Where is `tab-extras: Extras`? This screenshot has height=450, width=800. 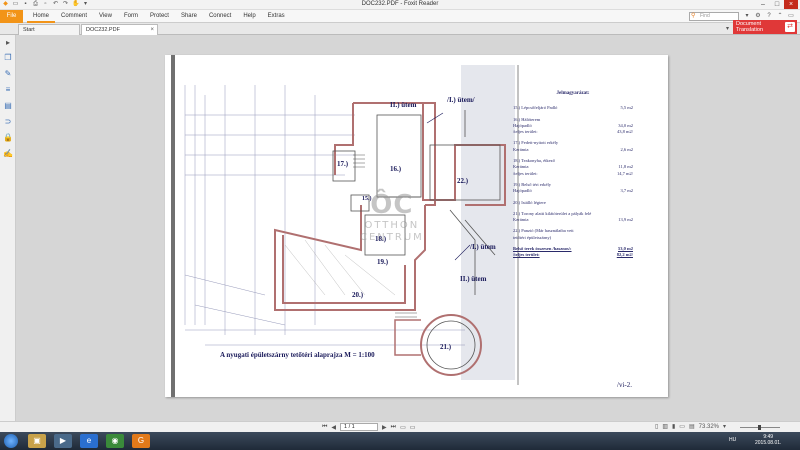 tab-extras: Extras is located at coordinates (276, 16).